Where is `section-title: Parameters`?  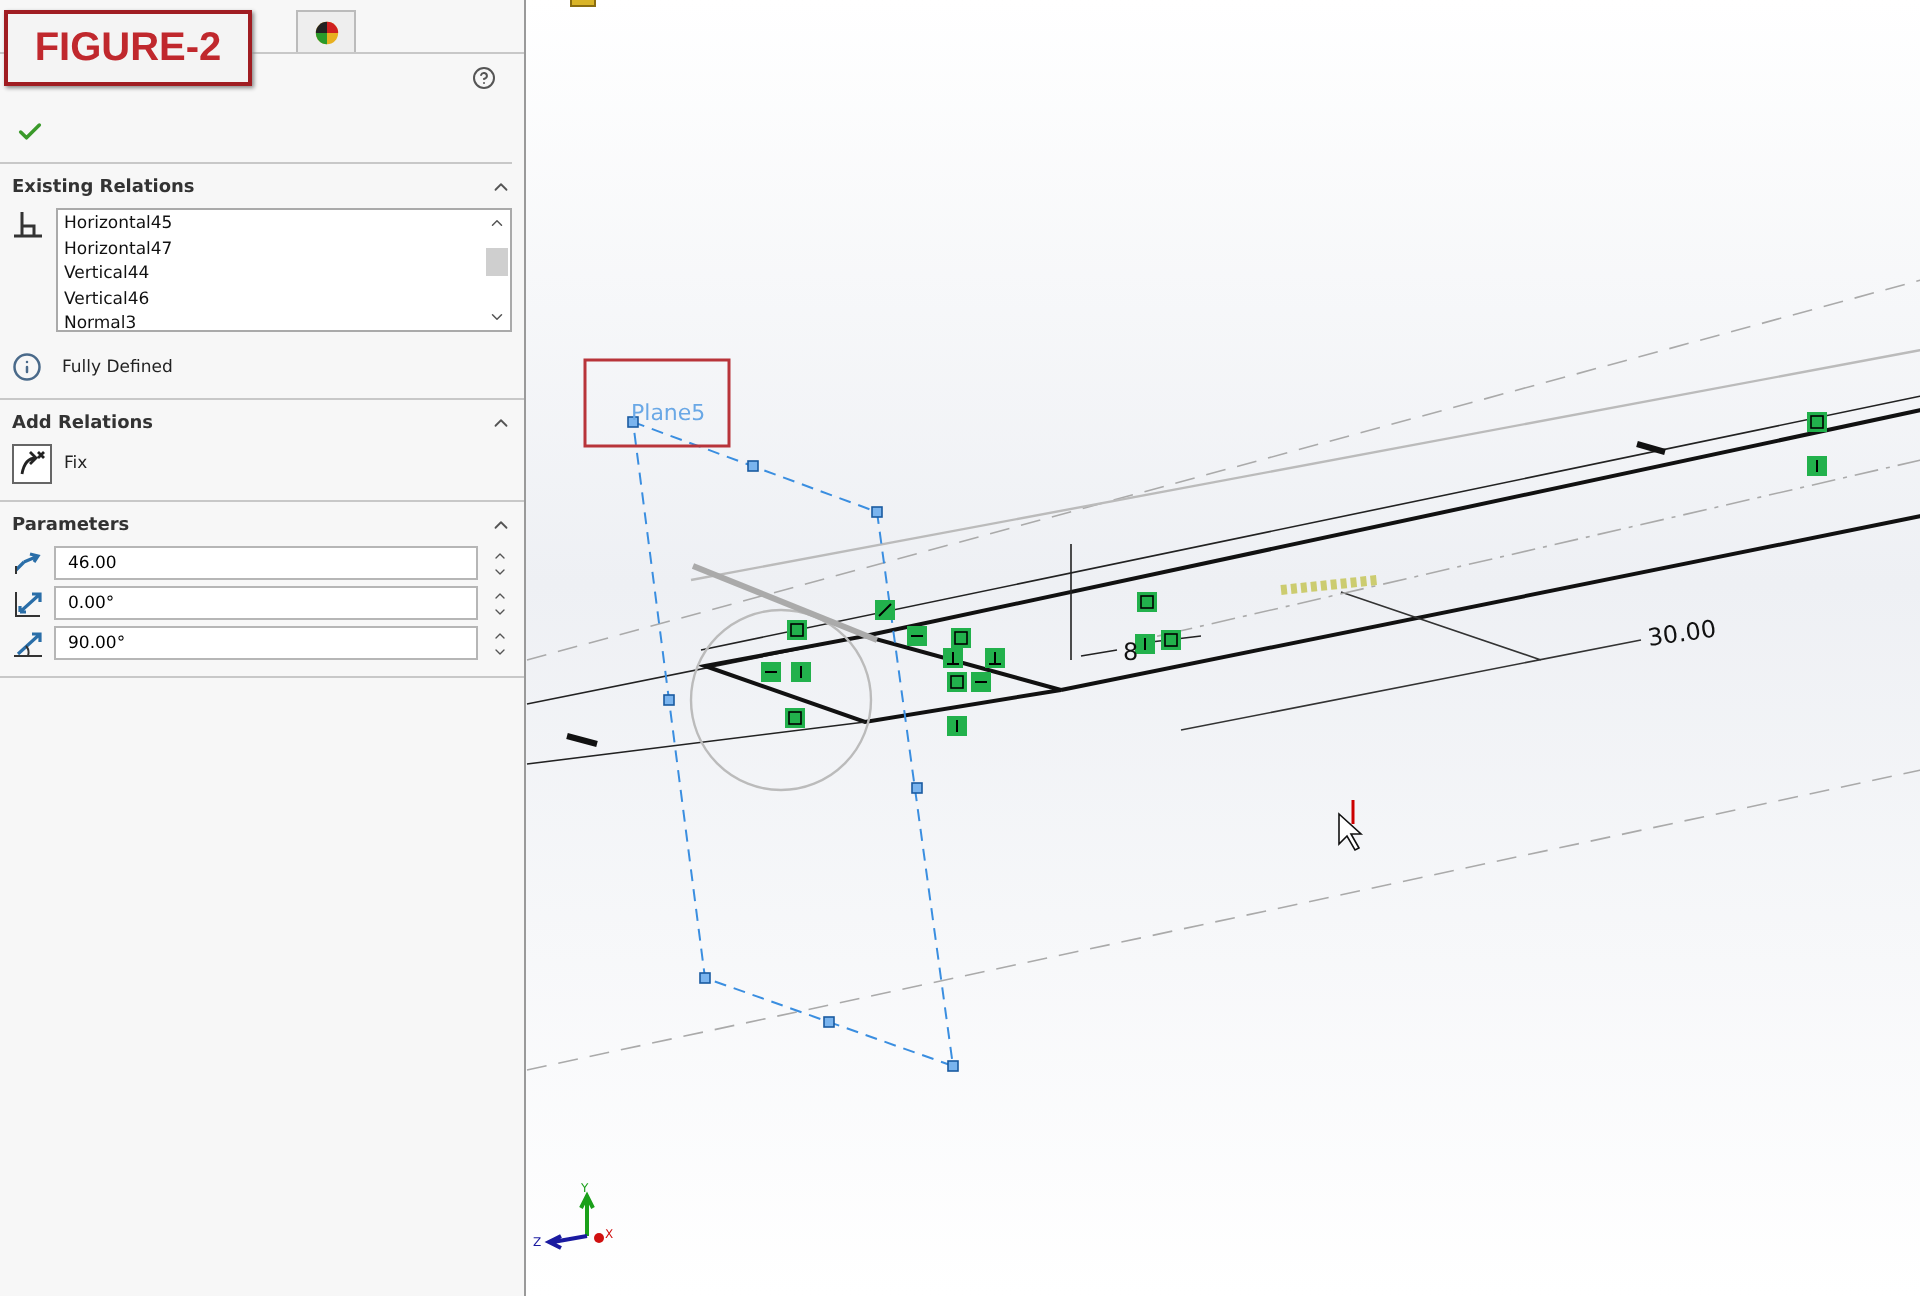 section-title: Parameters is located at coordinates (71, 525).